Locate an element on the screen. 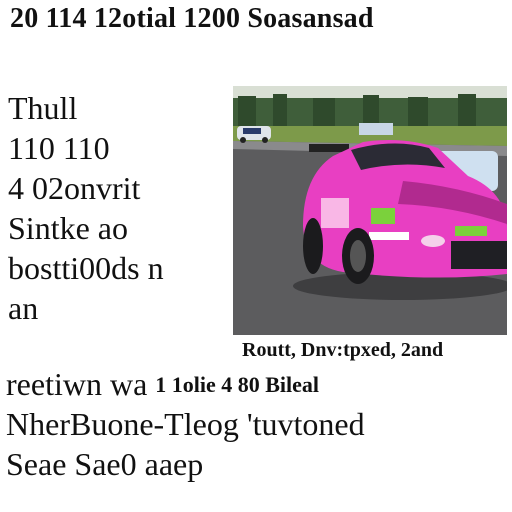 The height and width of the screenshot is (512, 512). body-line-1-right: 1 1olie 4 80 Bileal is located at coordinates (237, 384).